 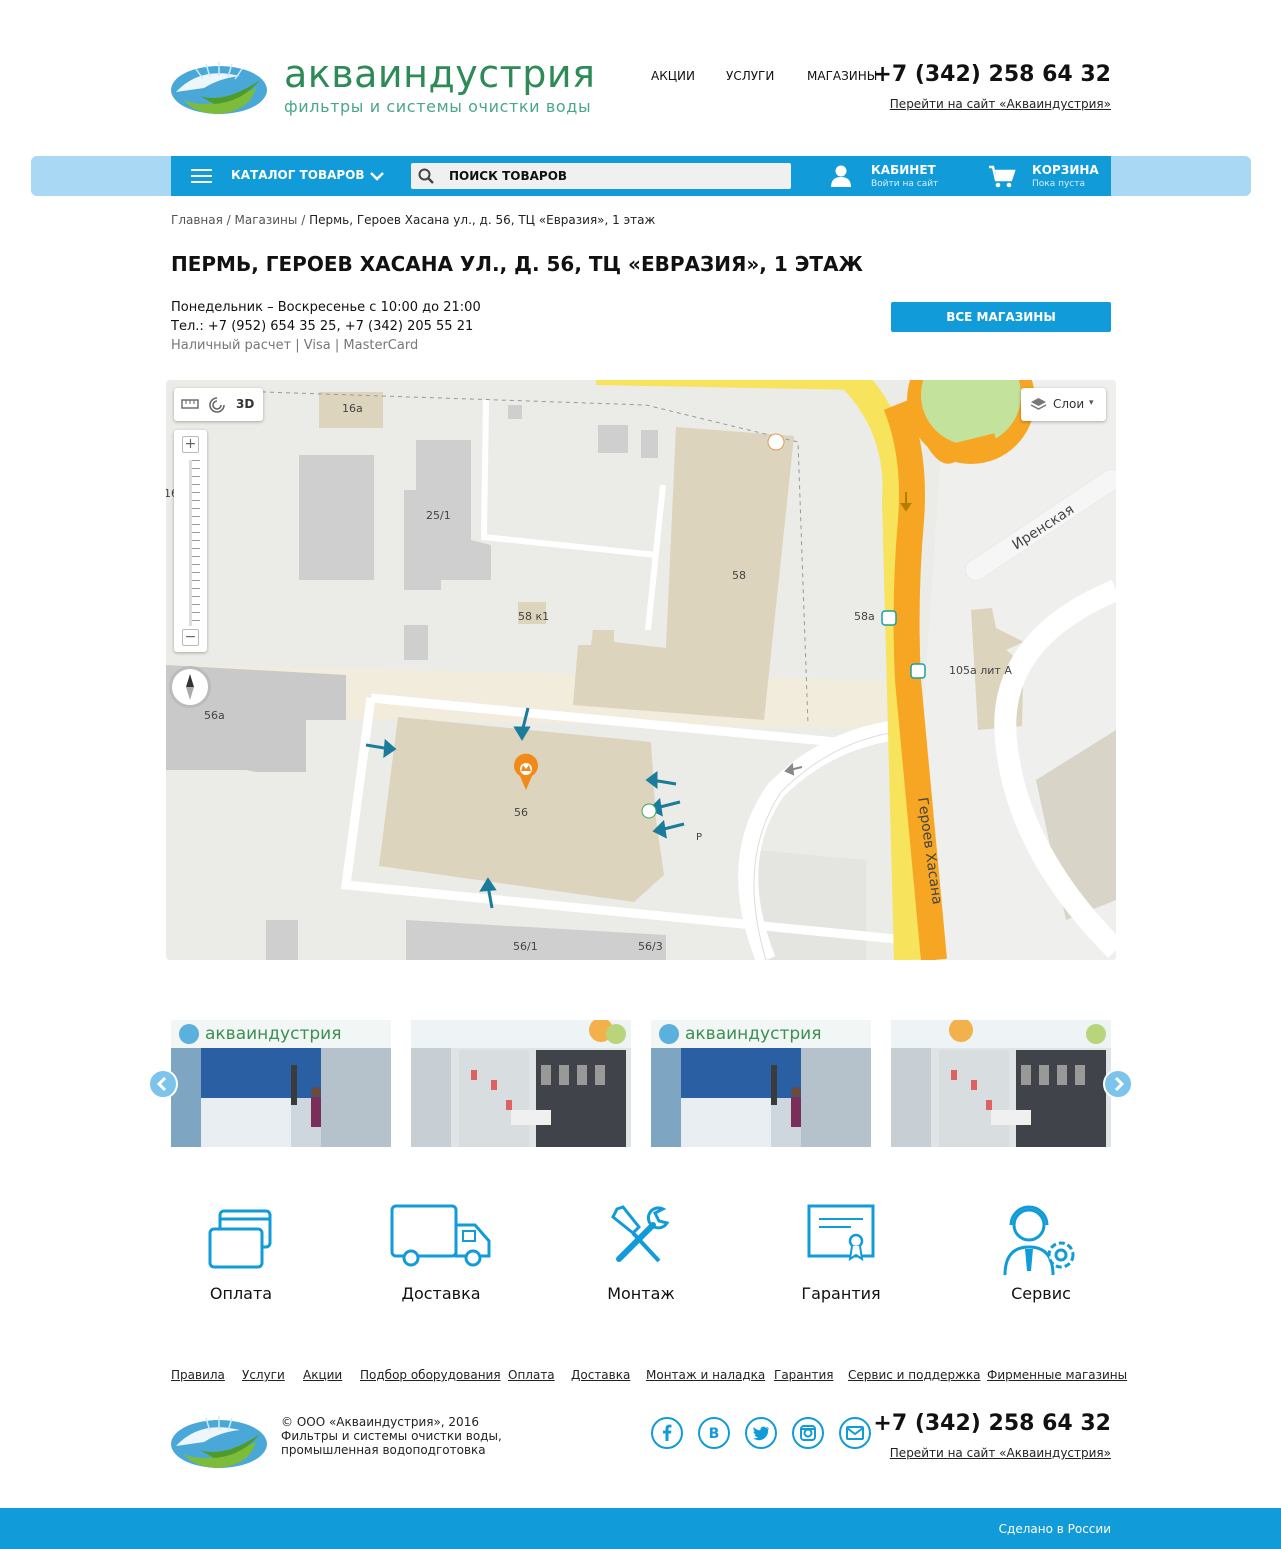 I want to click on certificate-icon, so click(x=841, y=1233).